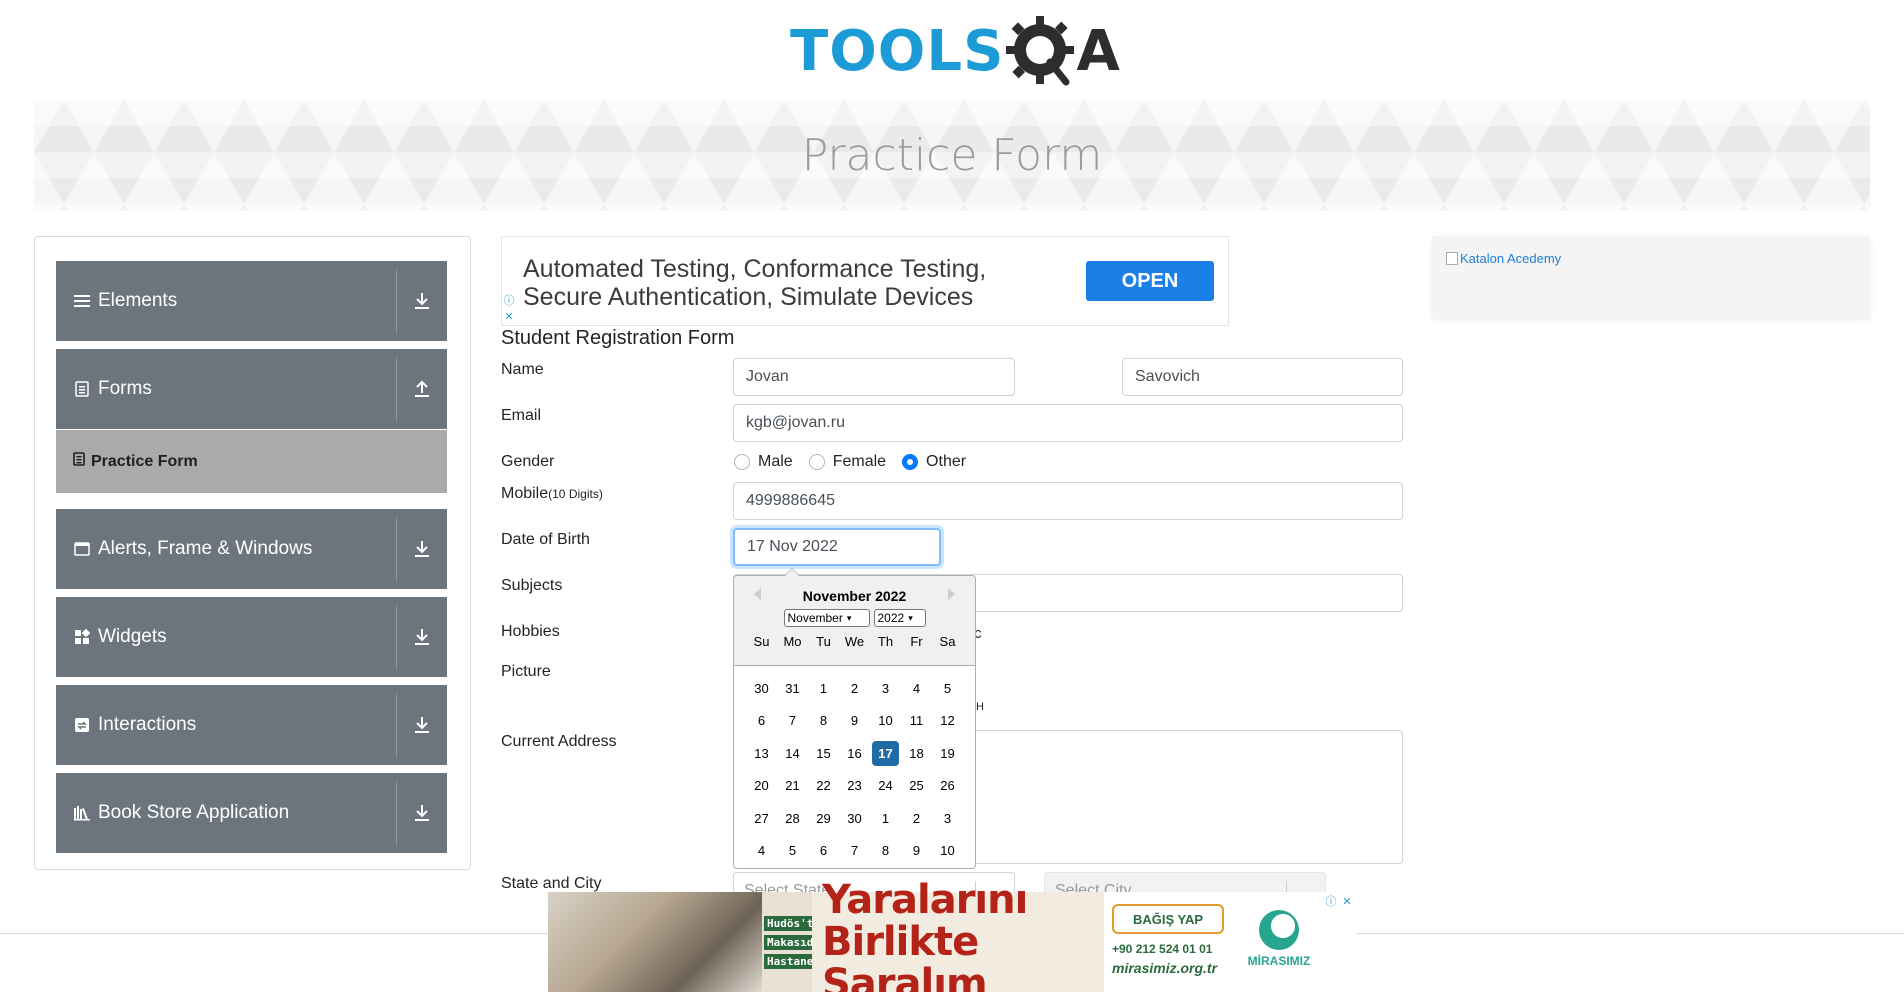 This screenshot has width=1904, height=992. Describe the element at coordinates (1279, 961) in the screenshot. I see `ad-brand-name: MİRASIMIZ` at that location.